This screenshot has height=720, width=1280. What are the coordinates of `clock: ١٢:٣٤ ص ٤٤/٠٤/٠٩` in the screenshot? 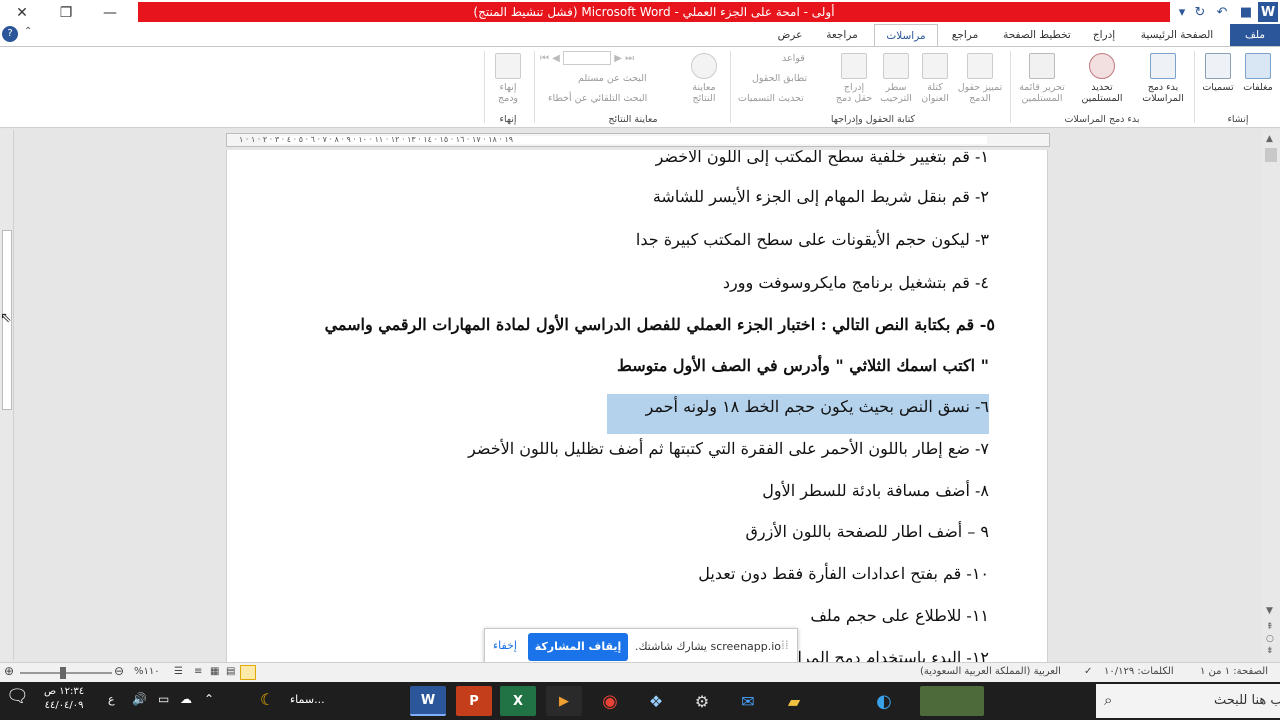 It's located at (64, 699).